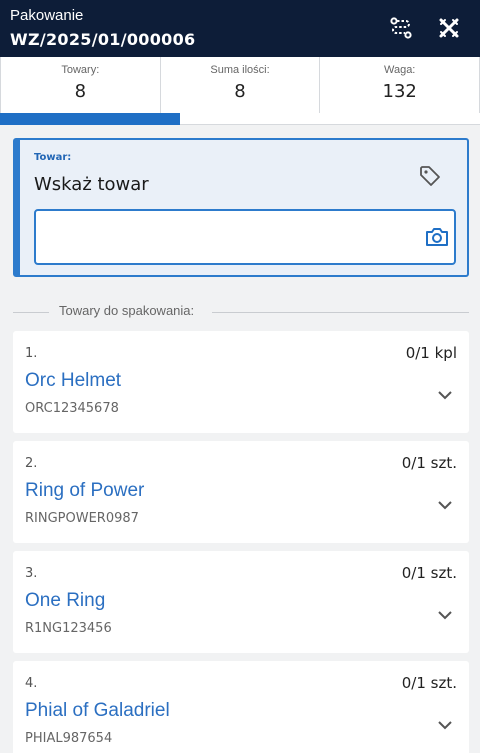 The width and height of the screenshot is (480, 753). Describe the element at coordinates (82, 518) in the screenshot. I see `item-code: RINGPOWER0987` at that location.